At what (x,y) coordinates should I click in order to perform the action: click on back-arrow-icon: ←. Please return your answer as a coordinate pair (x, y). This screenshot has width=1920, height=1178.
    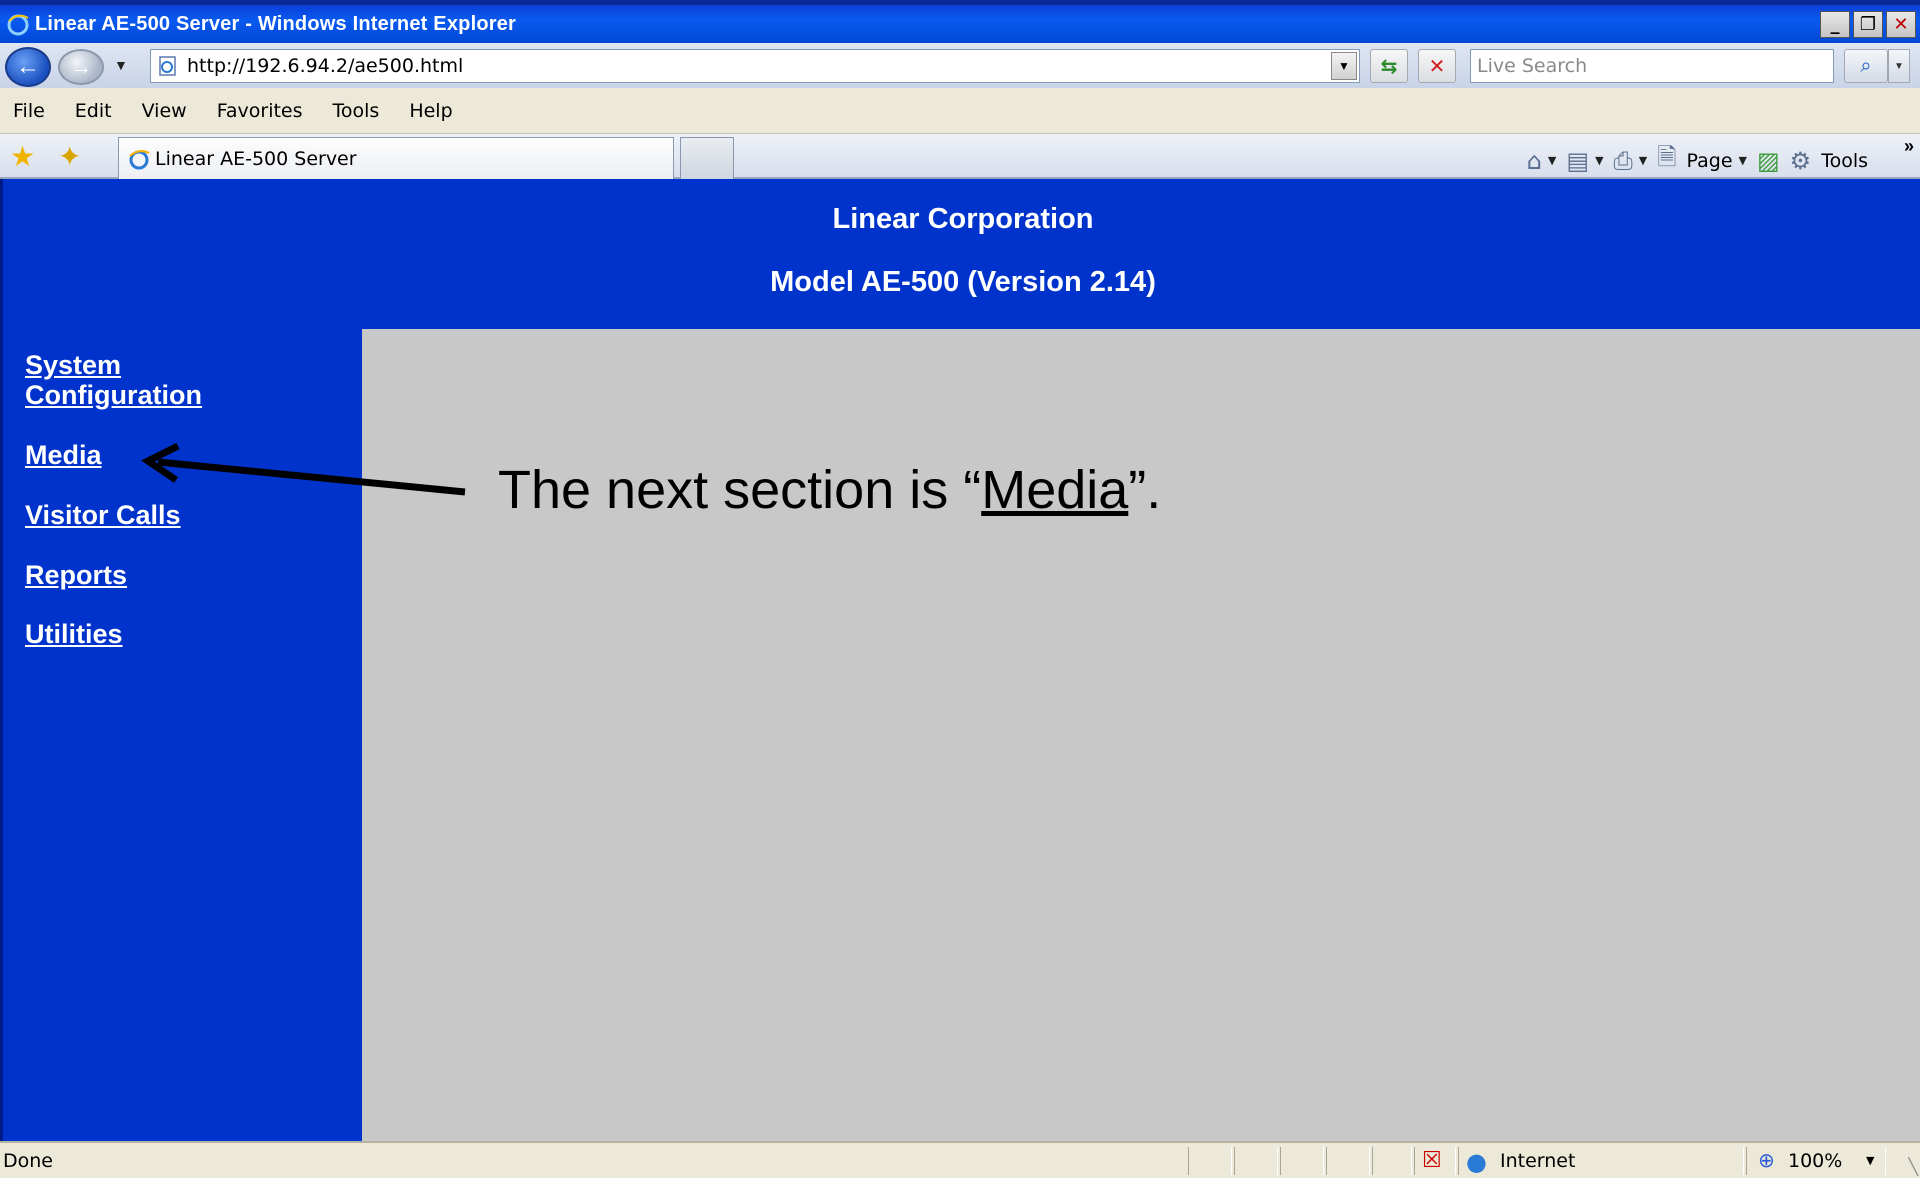
    Looking at the image, I should click on (28, 66).